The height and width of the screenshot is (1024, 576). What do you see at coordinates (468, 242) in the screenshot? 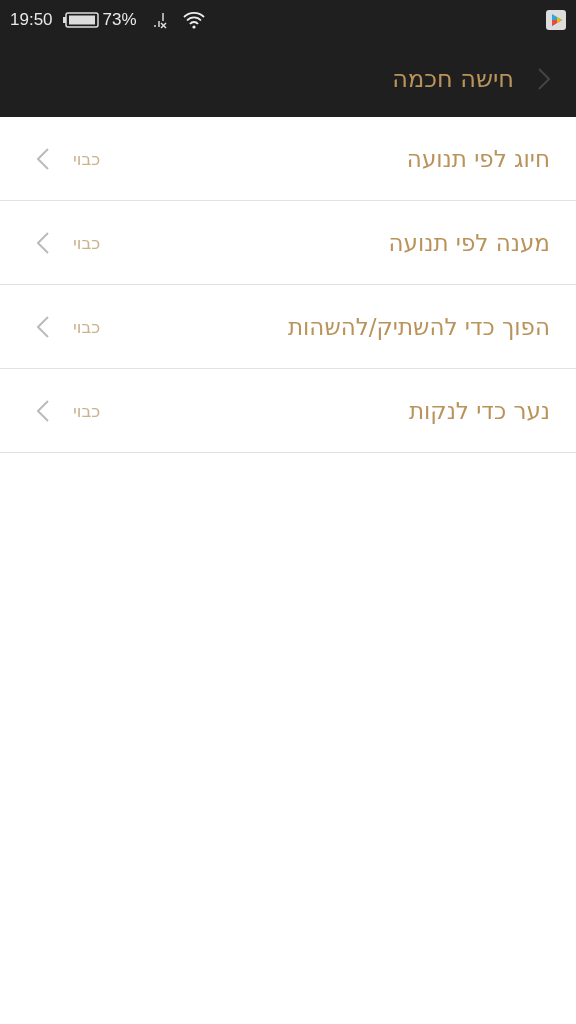
I see `setting-label: מענה לפי תנועה` at bounding box center [468, 242].